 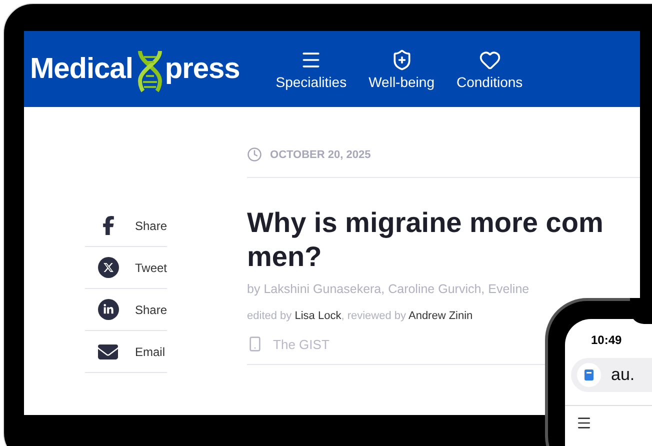 I want to click on nav-item: Conditions, so click(x=489, y=69).